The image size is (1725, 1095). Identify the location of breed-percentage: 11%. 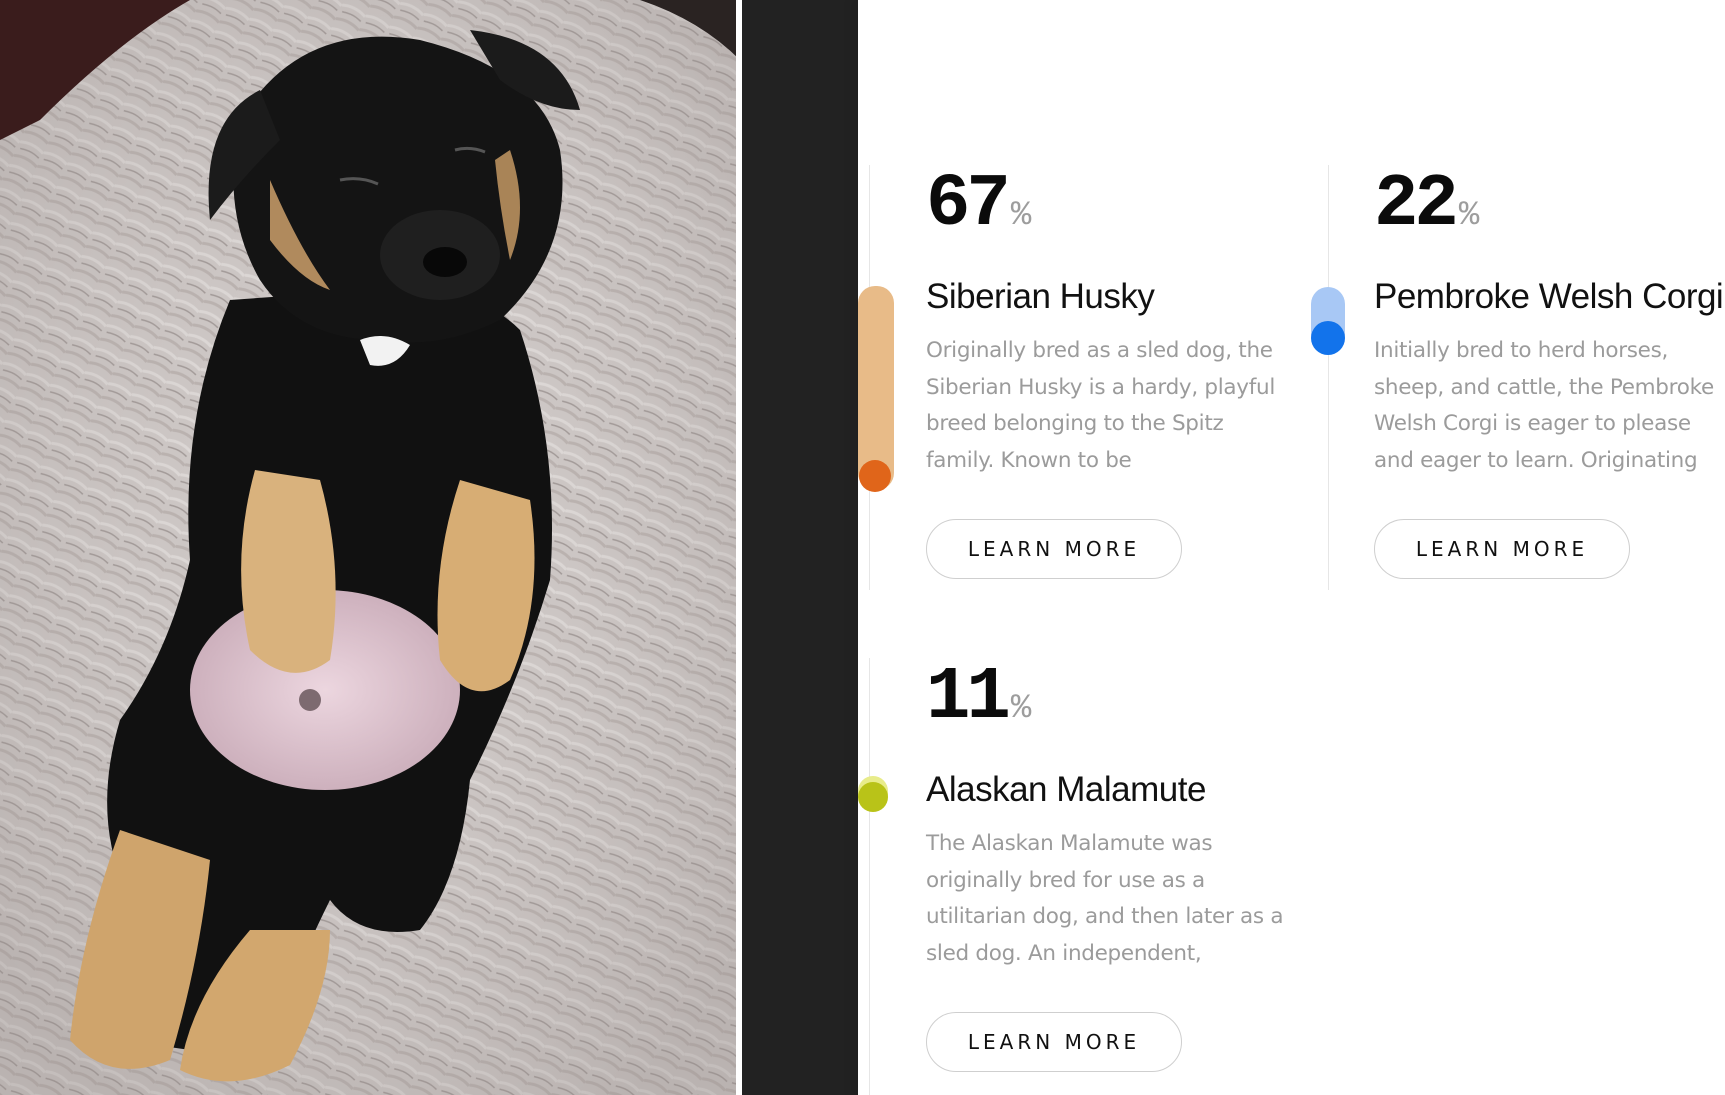
(978, 698).